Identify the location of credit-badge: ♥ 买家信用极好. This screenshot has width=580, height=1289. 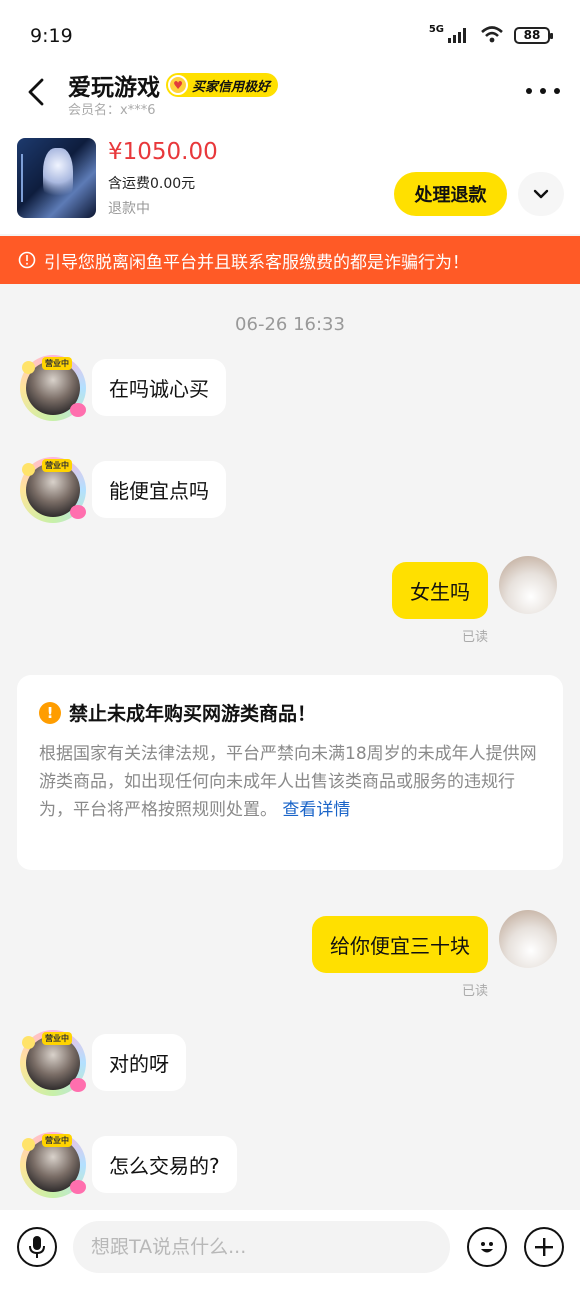
(222, 85).